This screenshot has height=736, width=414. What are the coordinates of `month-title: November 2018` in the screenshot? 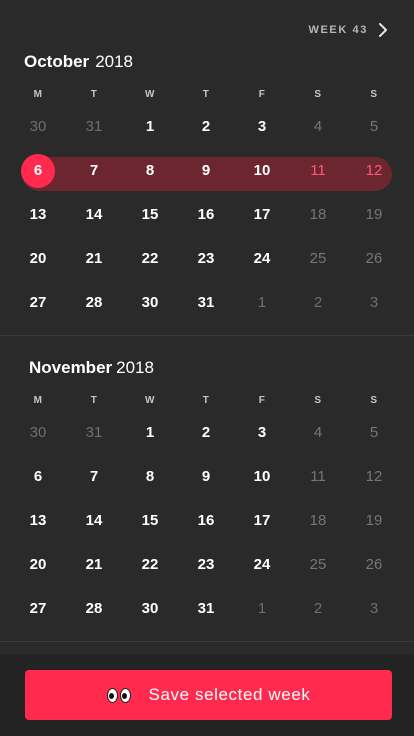 It's located at (91, 368).